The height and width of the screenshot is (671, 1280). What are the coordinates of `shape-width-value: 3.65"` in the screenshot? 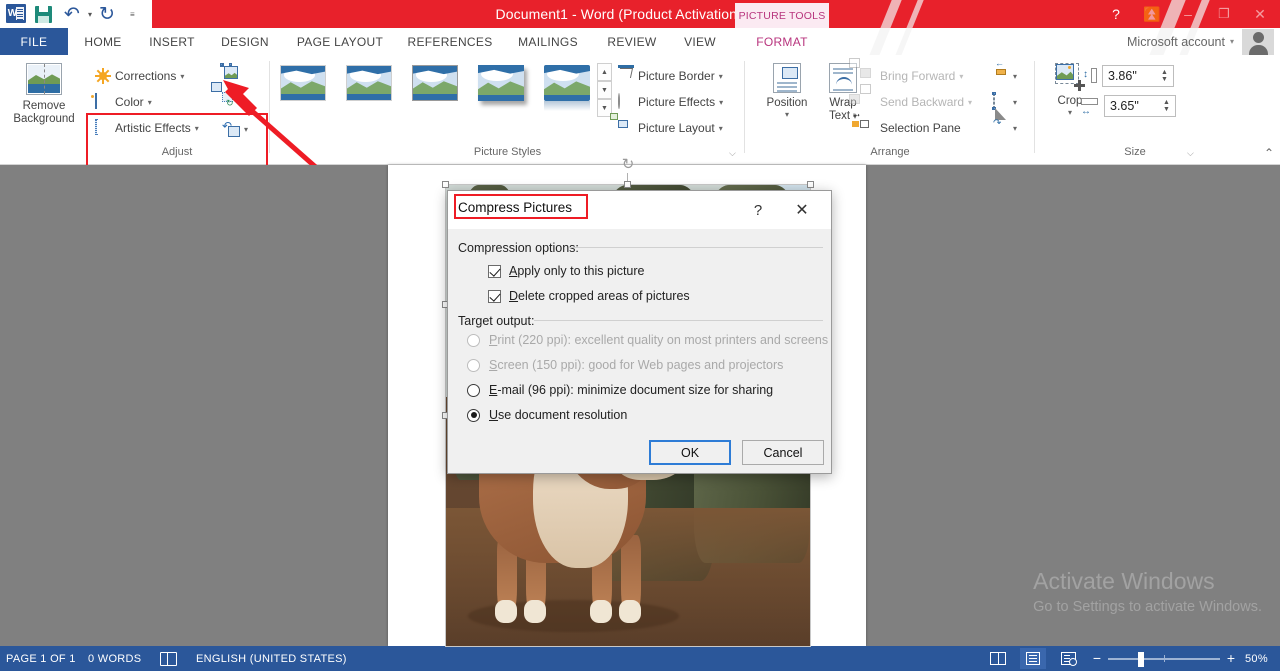 It's located at (1124, 106).